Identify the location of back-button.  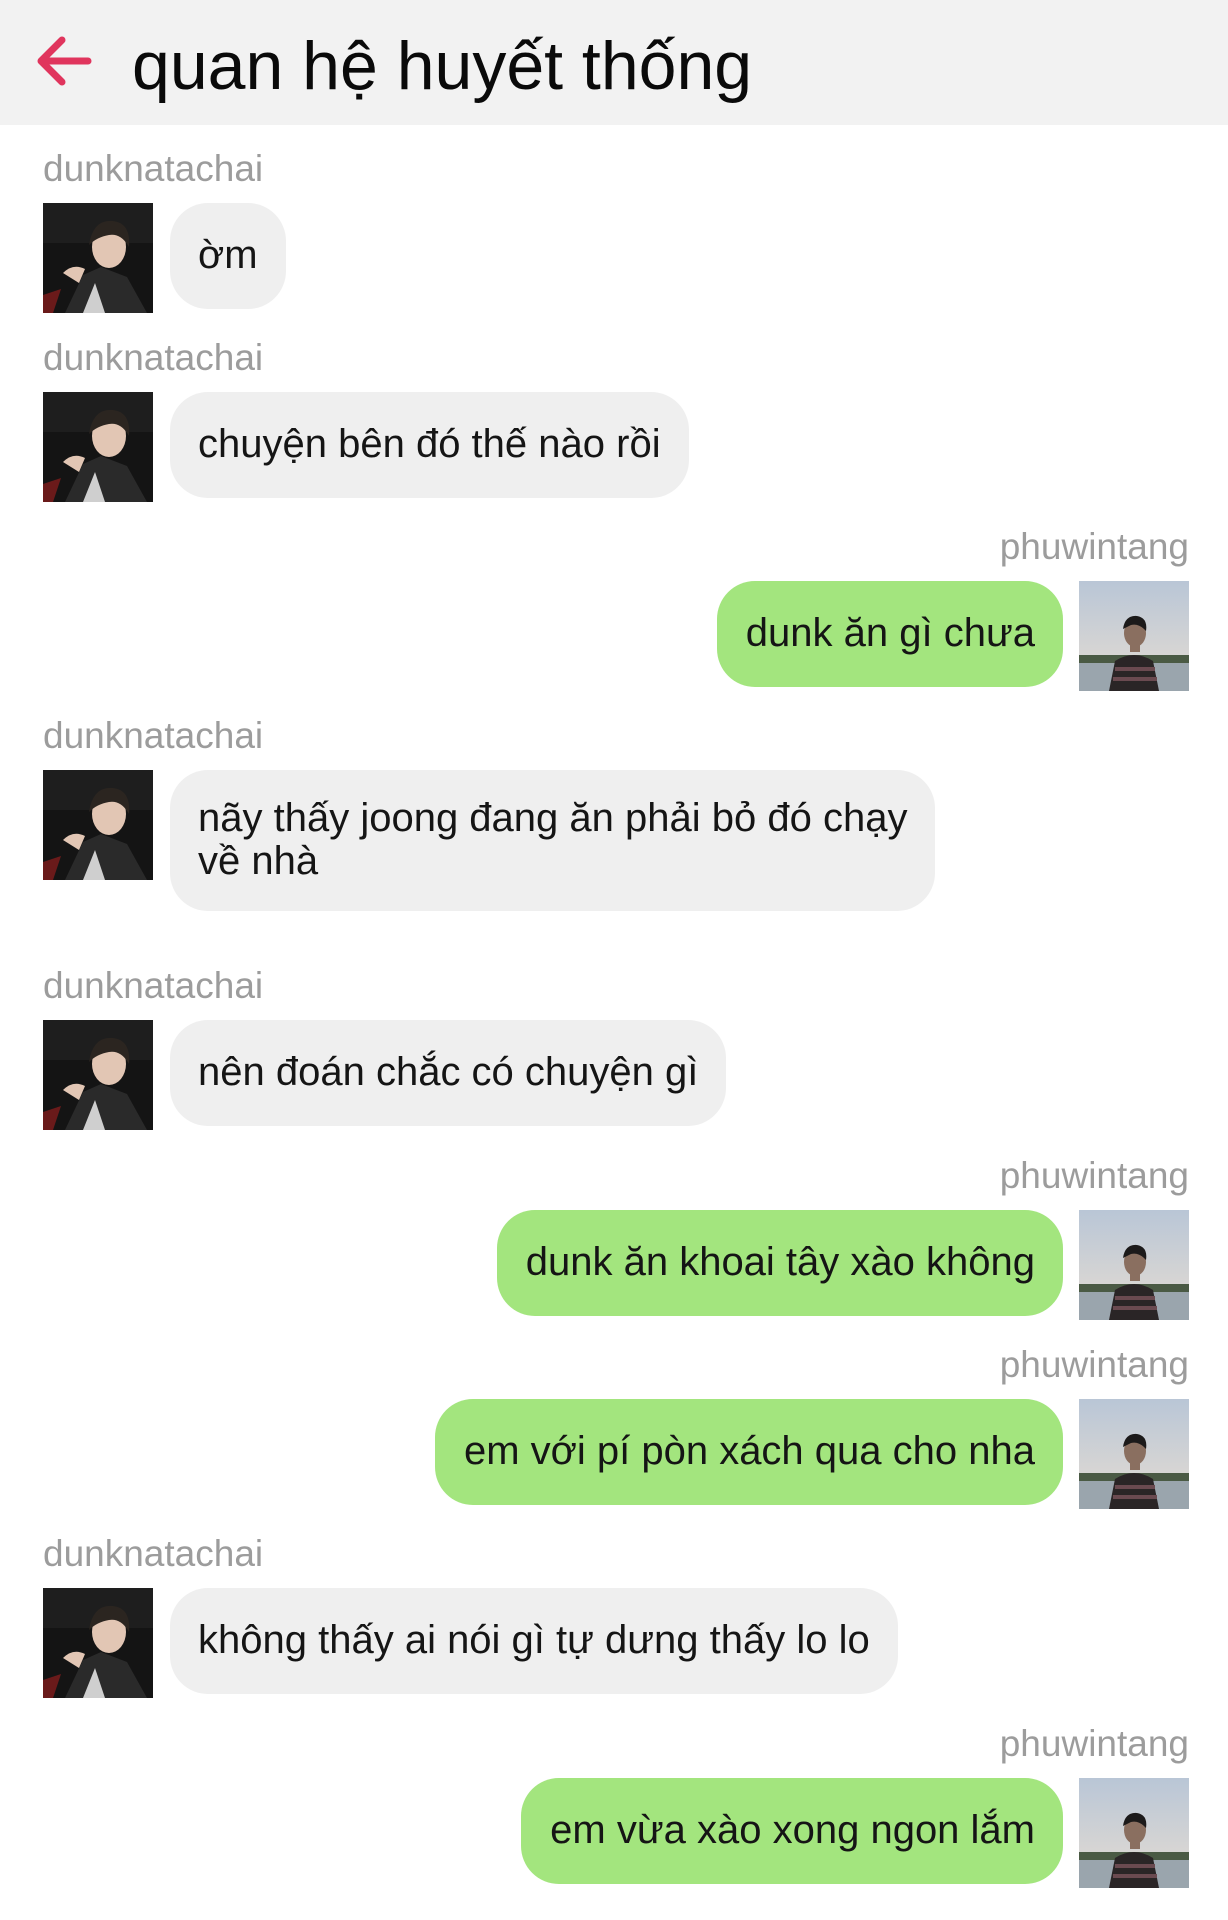
(64, 61).